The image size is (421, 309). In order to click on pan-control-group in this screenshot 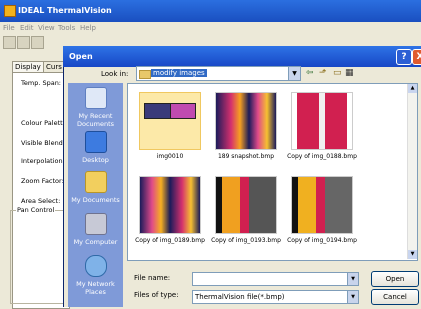, I will do `click(39, 257)`.